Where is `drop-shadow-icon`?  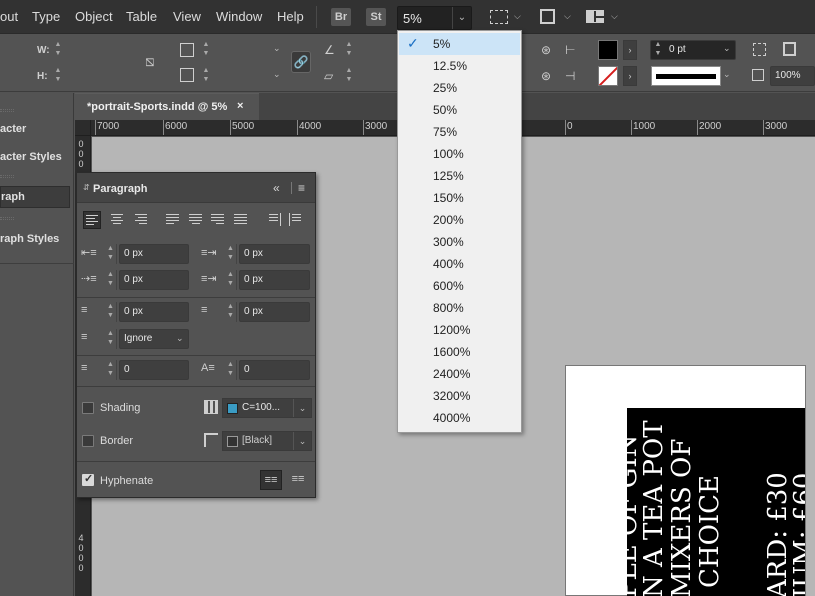
drop-shadow-icon is located at coordinates (789, 49).